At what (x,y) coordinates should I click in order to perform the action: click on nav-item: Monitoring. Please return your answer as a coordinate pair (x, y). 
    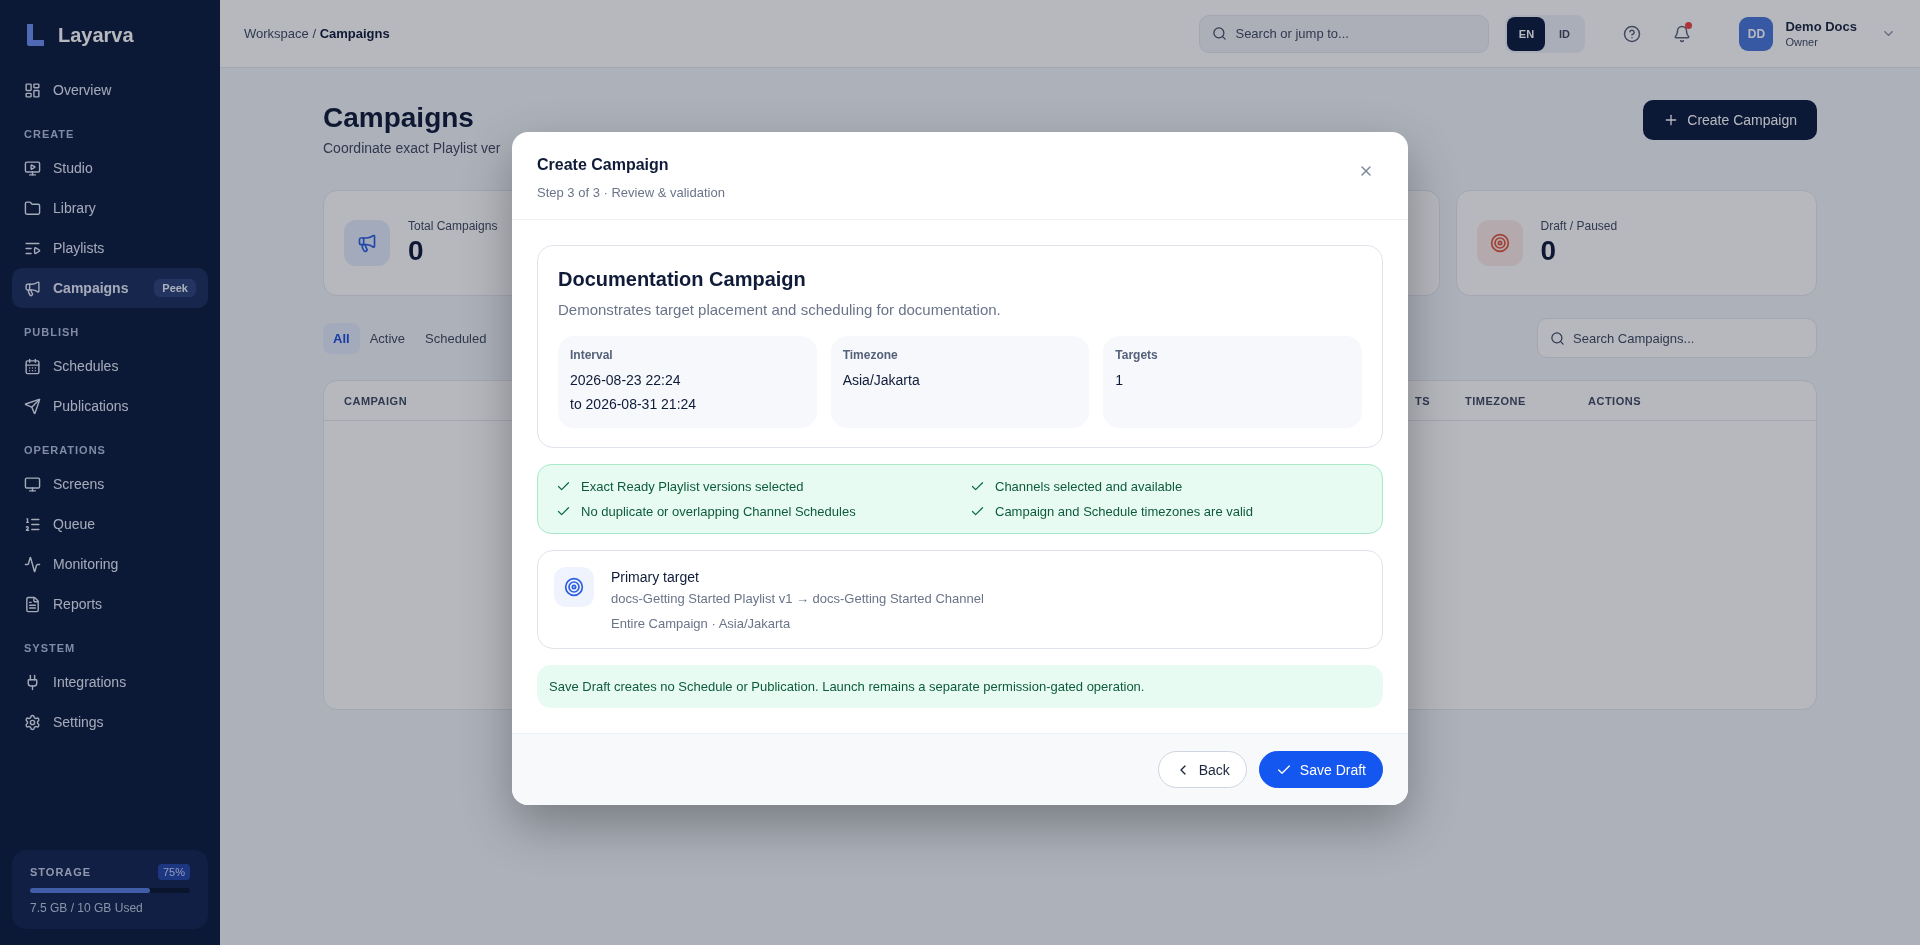
    Looking at the image, I should click on (110, 564).